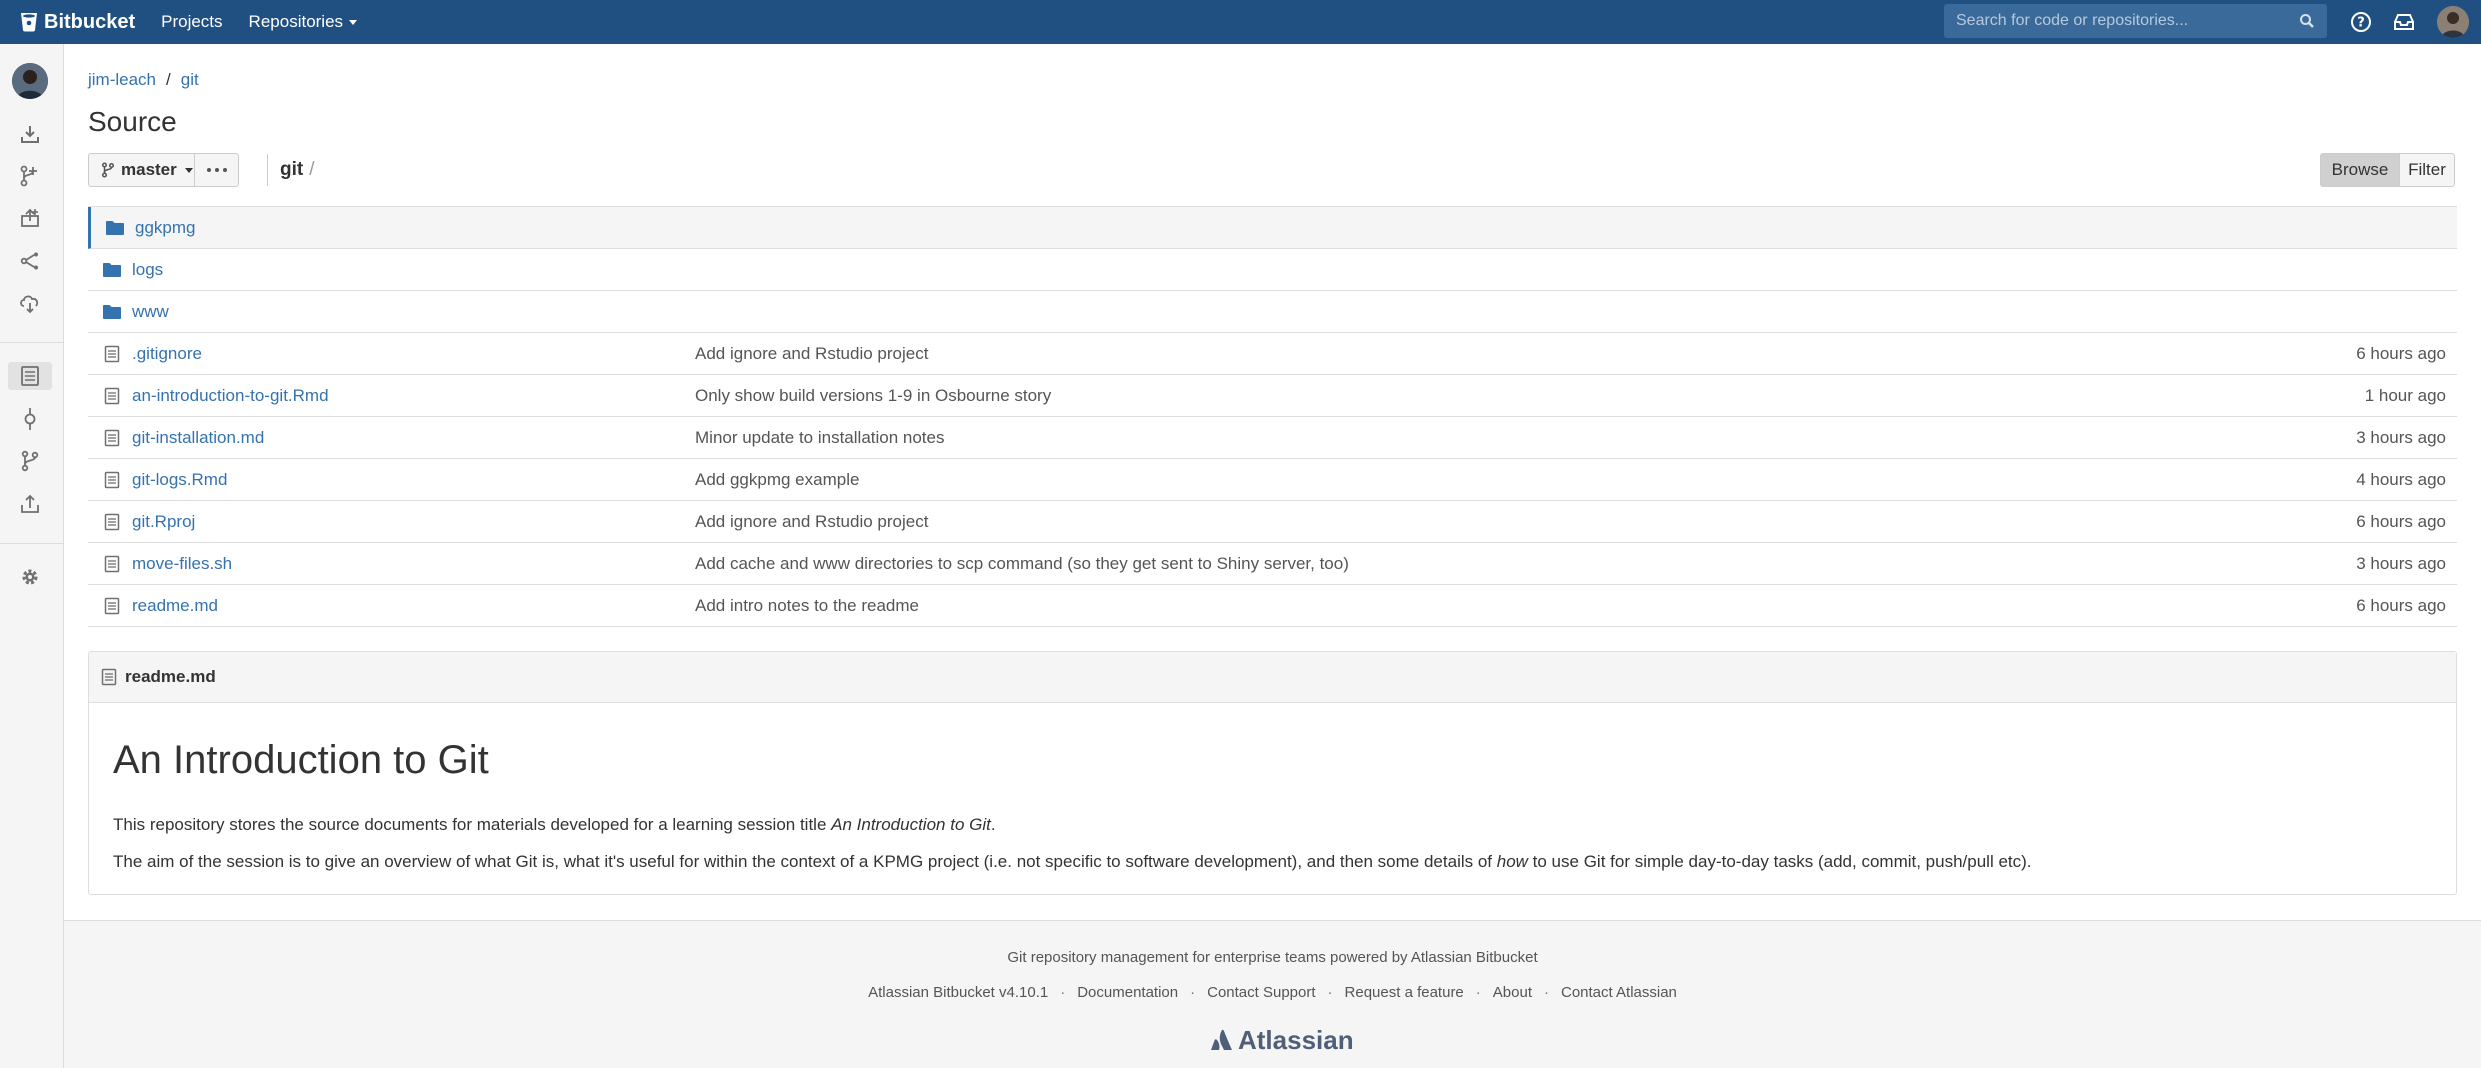 The image size is (2481, 1068). I want to click on sidebar-item-settings, so click(30, 577).